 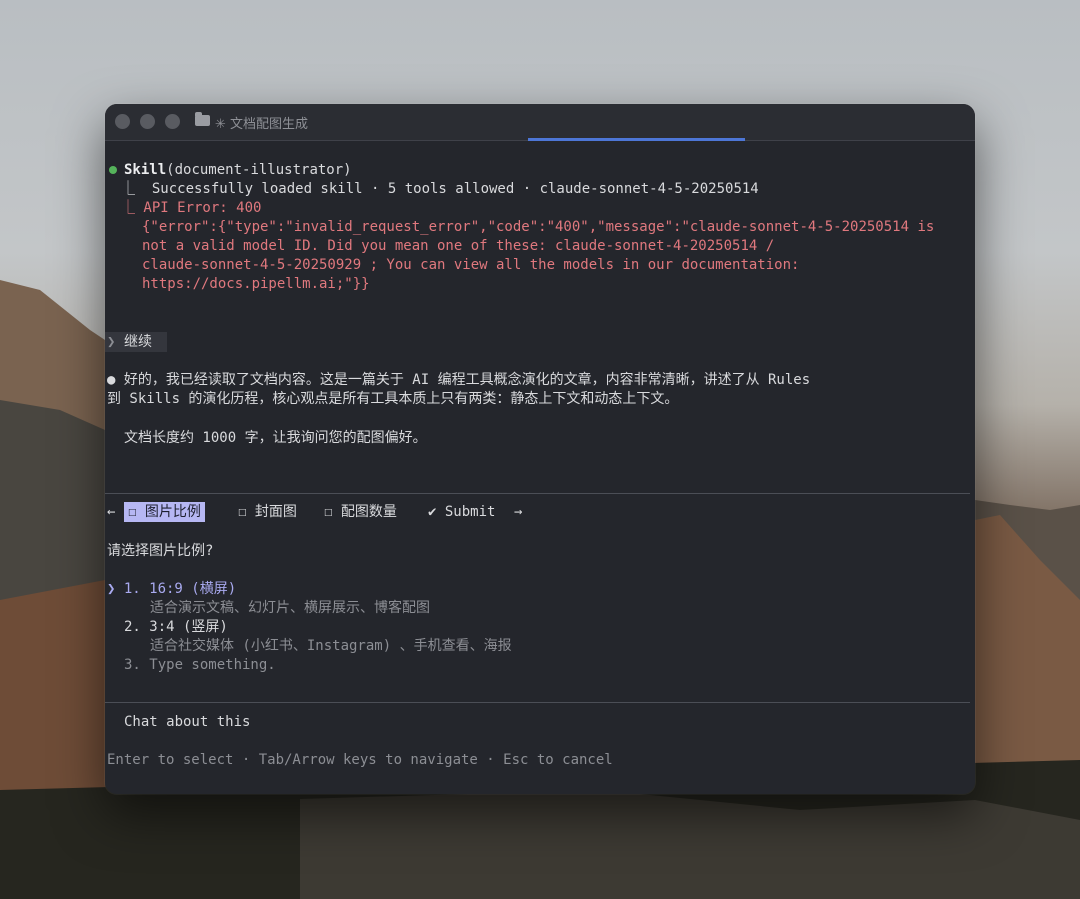 What do you see at coordinates (113, 170) in the screenshot?
I see `status-dot-icon` at bounding box center [113, 170].